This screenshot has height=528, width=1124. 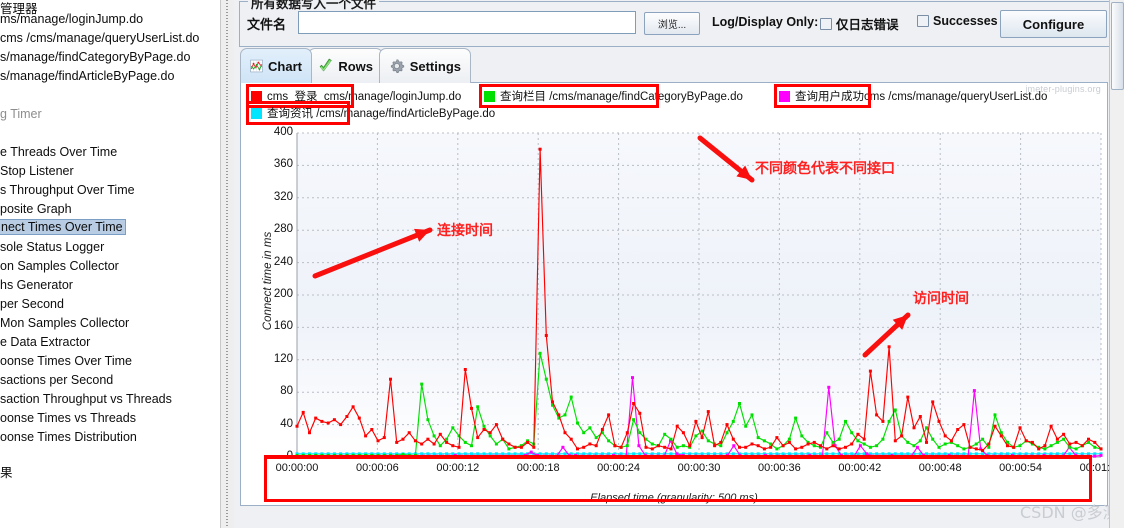 I want to click on legend-color-swatch, so click(x=489, y=96).